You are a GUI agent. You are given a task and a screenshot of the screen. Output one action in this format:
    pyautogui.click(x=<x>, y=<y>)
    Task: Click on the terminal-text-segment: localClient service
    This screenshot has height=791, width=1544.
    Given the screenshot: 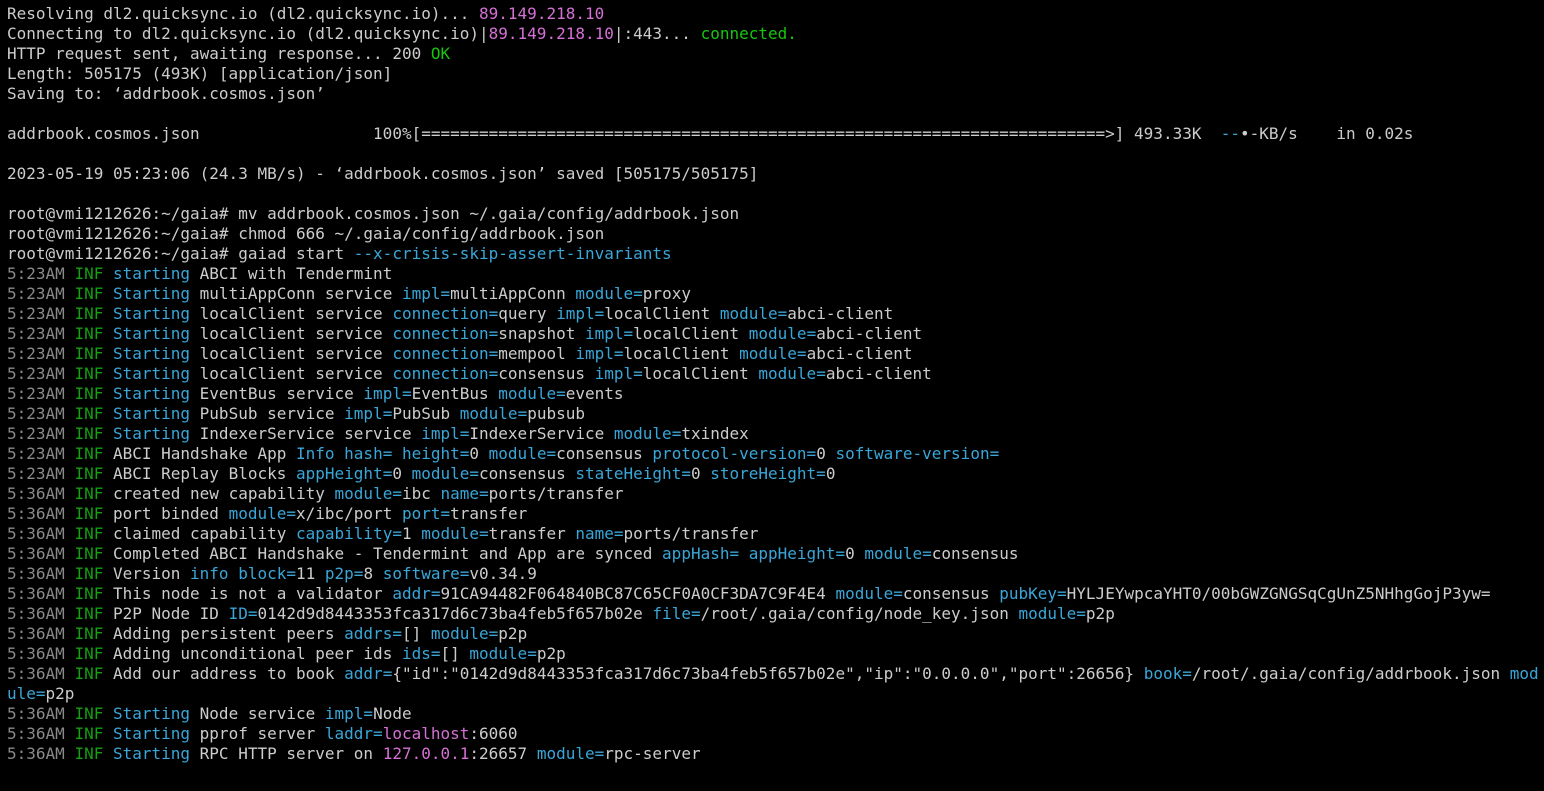 What is the action you would take?
    pyautogui.click(x=291, y=373)
    